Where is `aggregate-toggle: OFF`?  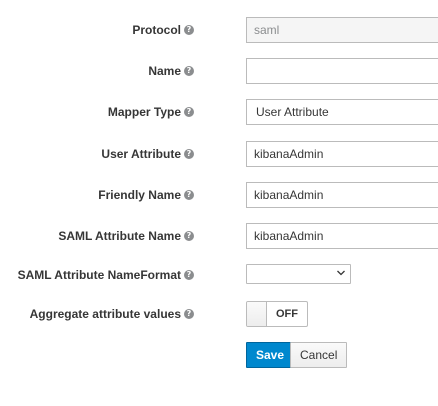 aggregate-toggle: OFF is located at coordinates (277, 314).